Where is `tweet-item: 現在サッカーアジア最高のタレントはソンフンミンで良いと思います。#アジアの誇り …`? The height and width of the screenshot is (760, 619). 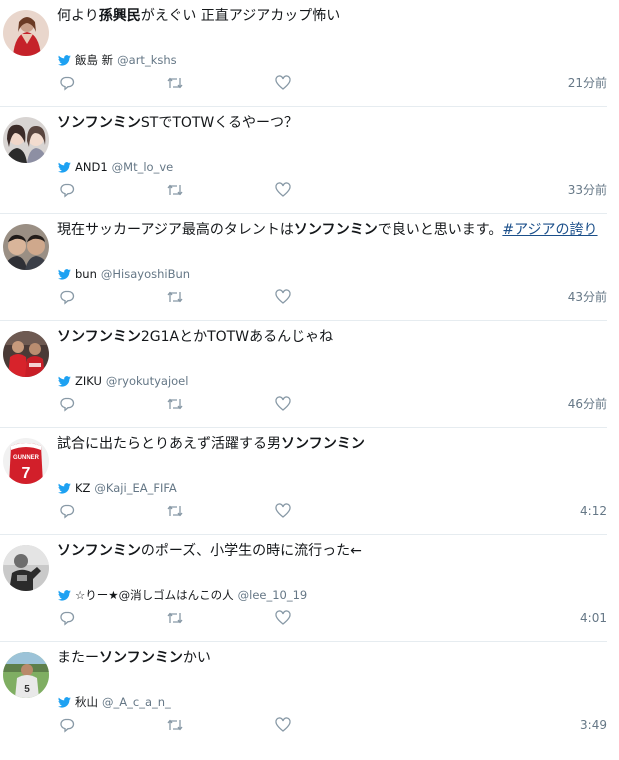 tweet-item: 現在サッカーアジア最高のタレントはソンフンミンで良いと思います。#アジアの誇り … is located at coordinates (303, 267).